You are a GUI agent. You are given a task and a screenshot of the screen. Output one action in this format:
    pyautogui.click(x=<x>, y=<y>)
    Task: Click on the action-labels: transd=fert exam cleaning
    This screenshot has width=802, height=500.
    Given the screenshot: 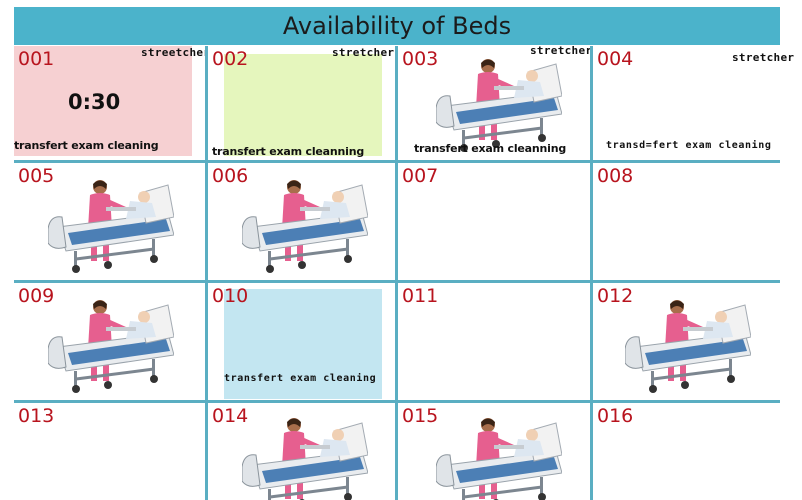 What is the action you would take?
    pyautogui.click(x=689, y=145)
    